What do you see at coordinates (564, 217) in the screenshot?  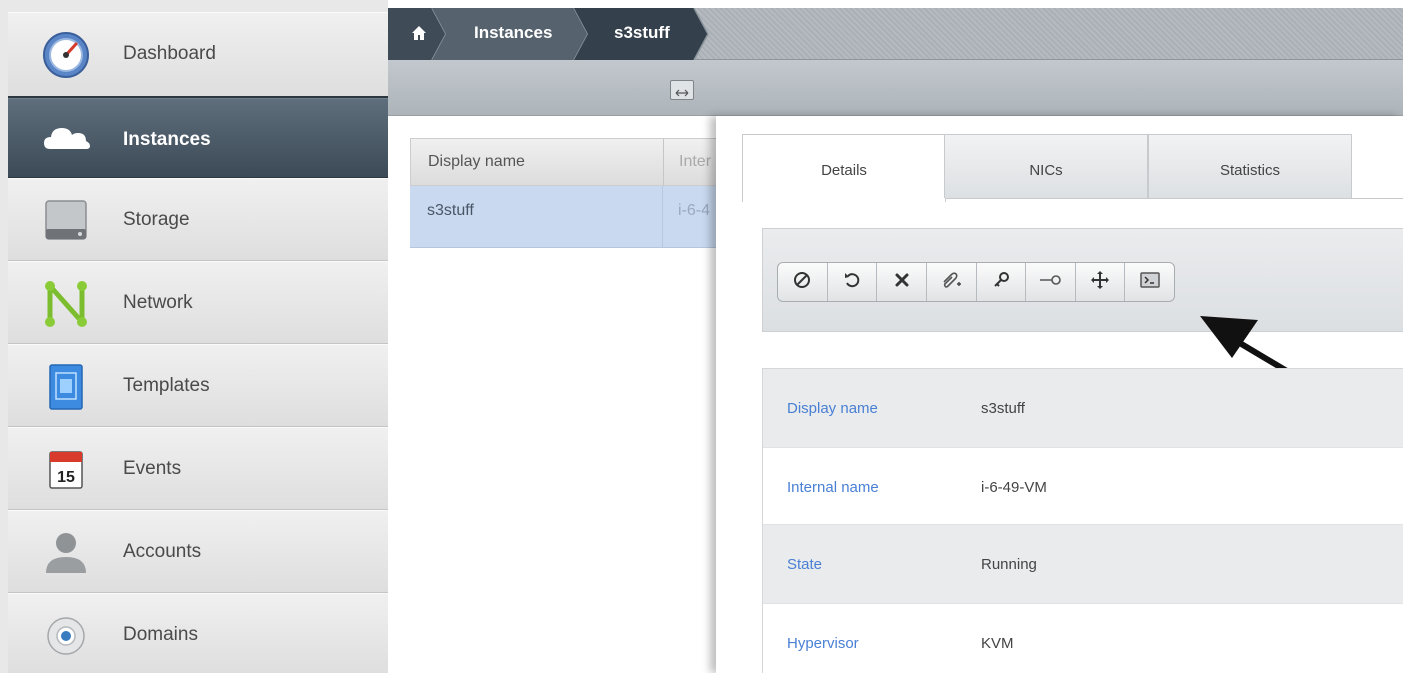 I see `table-row: s3stuff i-6-4` at bounding box center [564, 217].